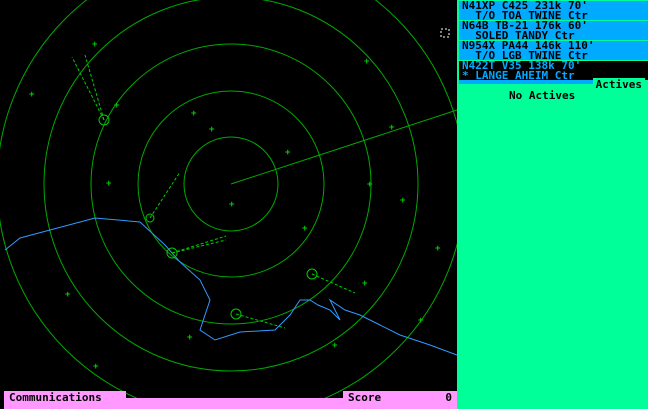  Describe the element at coordinates (618, 84) in the screenshot. I see `actives-label: Actives` at that location.